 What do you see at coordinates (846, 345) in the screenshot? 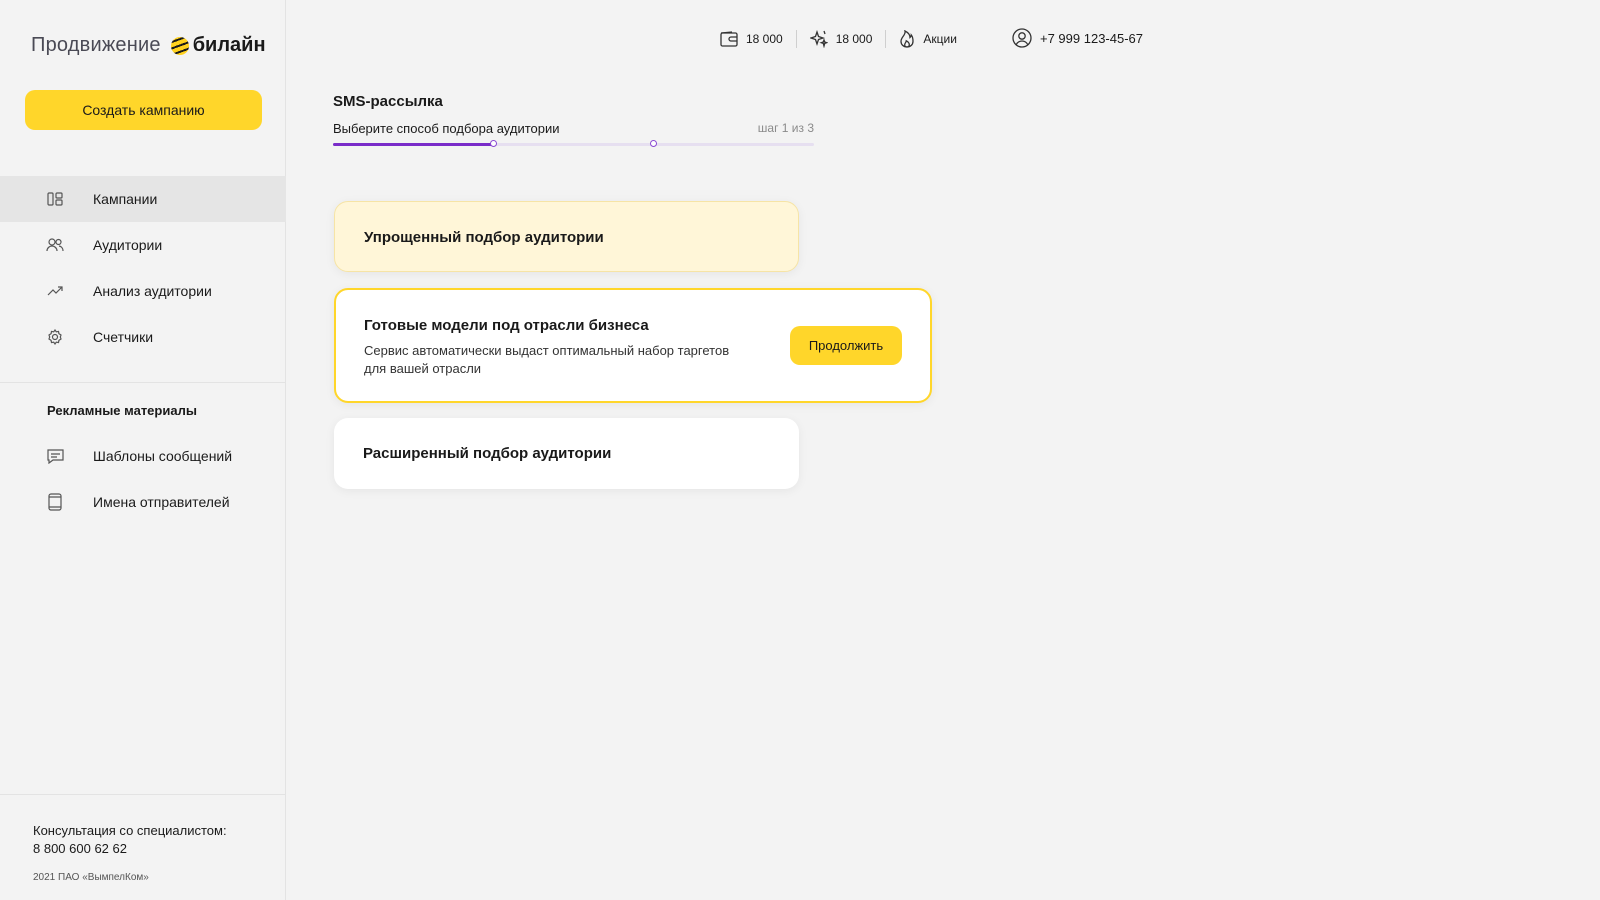
I see `continue-button: Продолжить` at bounding box center [846, 345].